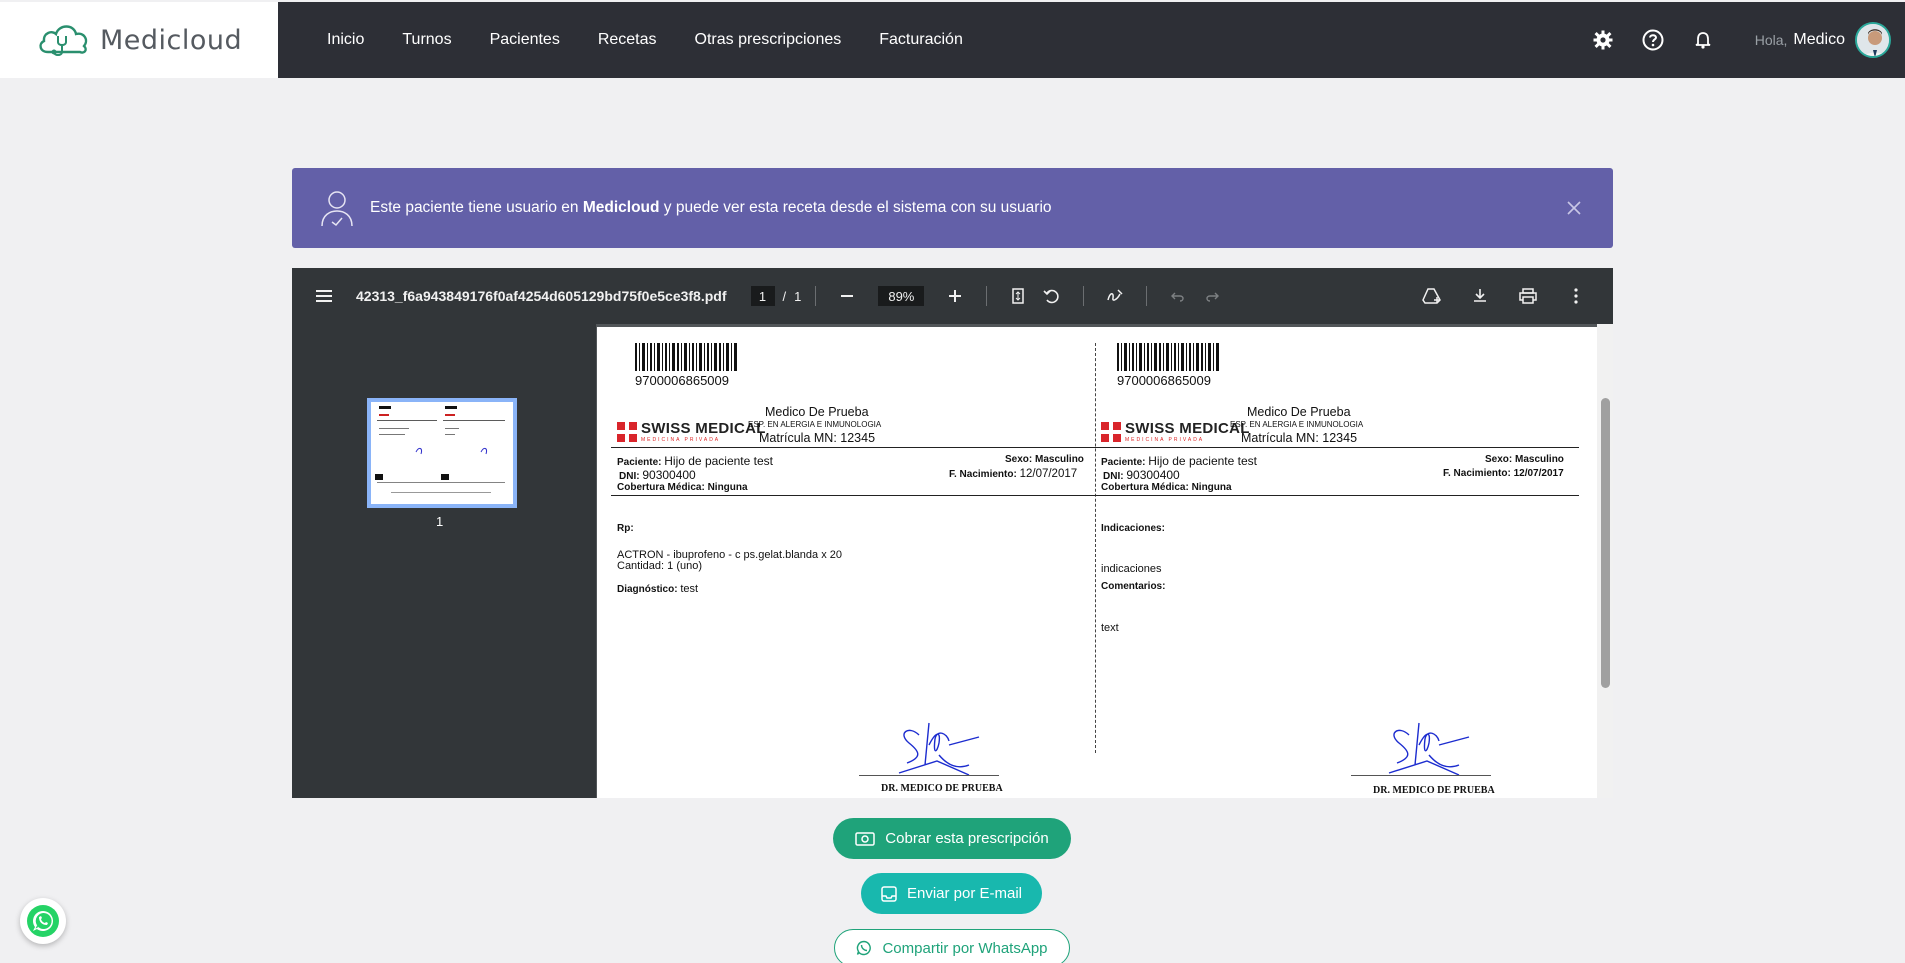 This screenshot has width=1905, height=963. What do you see at coordinates (669, 475) in the screenshot?
I see `dni-value: 90300400` at bounding box center [669, 475].